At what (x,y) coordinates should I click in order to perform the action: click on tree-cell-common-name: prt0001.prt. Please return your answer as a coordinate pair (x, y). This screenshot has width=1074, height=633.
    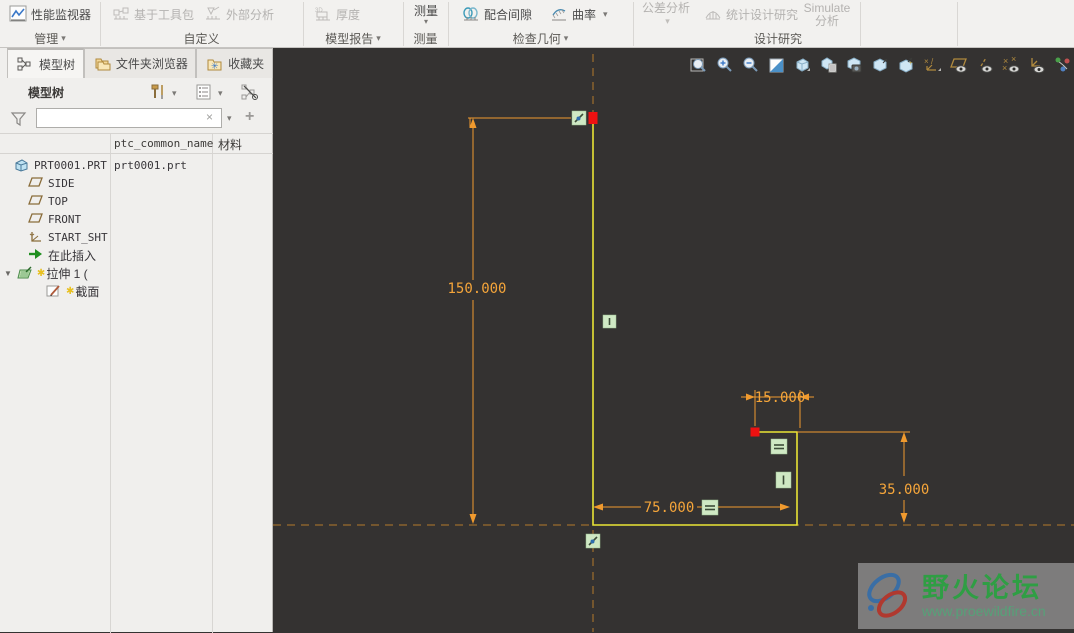
    Looking at the image, I should click on (150, 165).